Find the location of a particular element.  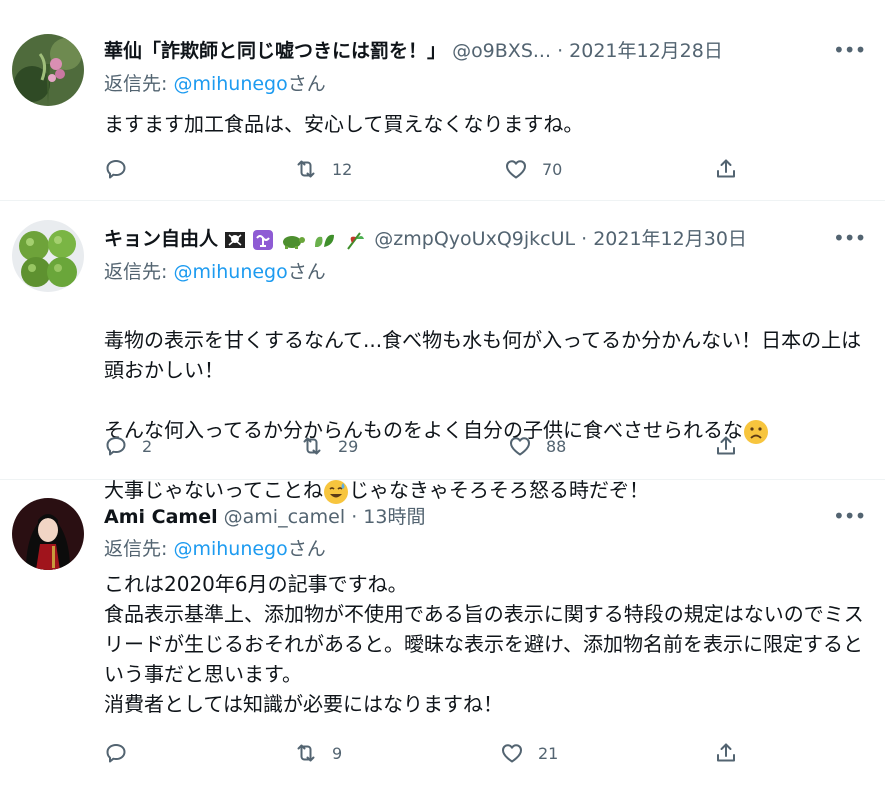

tweet-text: ますます加工食品は、安心して買えなくなりますね。 is located at coordinates (344, 124).